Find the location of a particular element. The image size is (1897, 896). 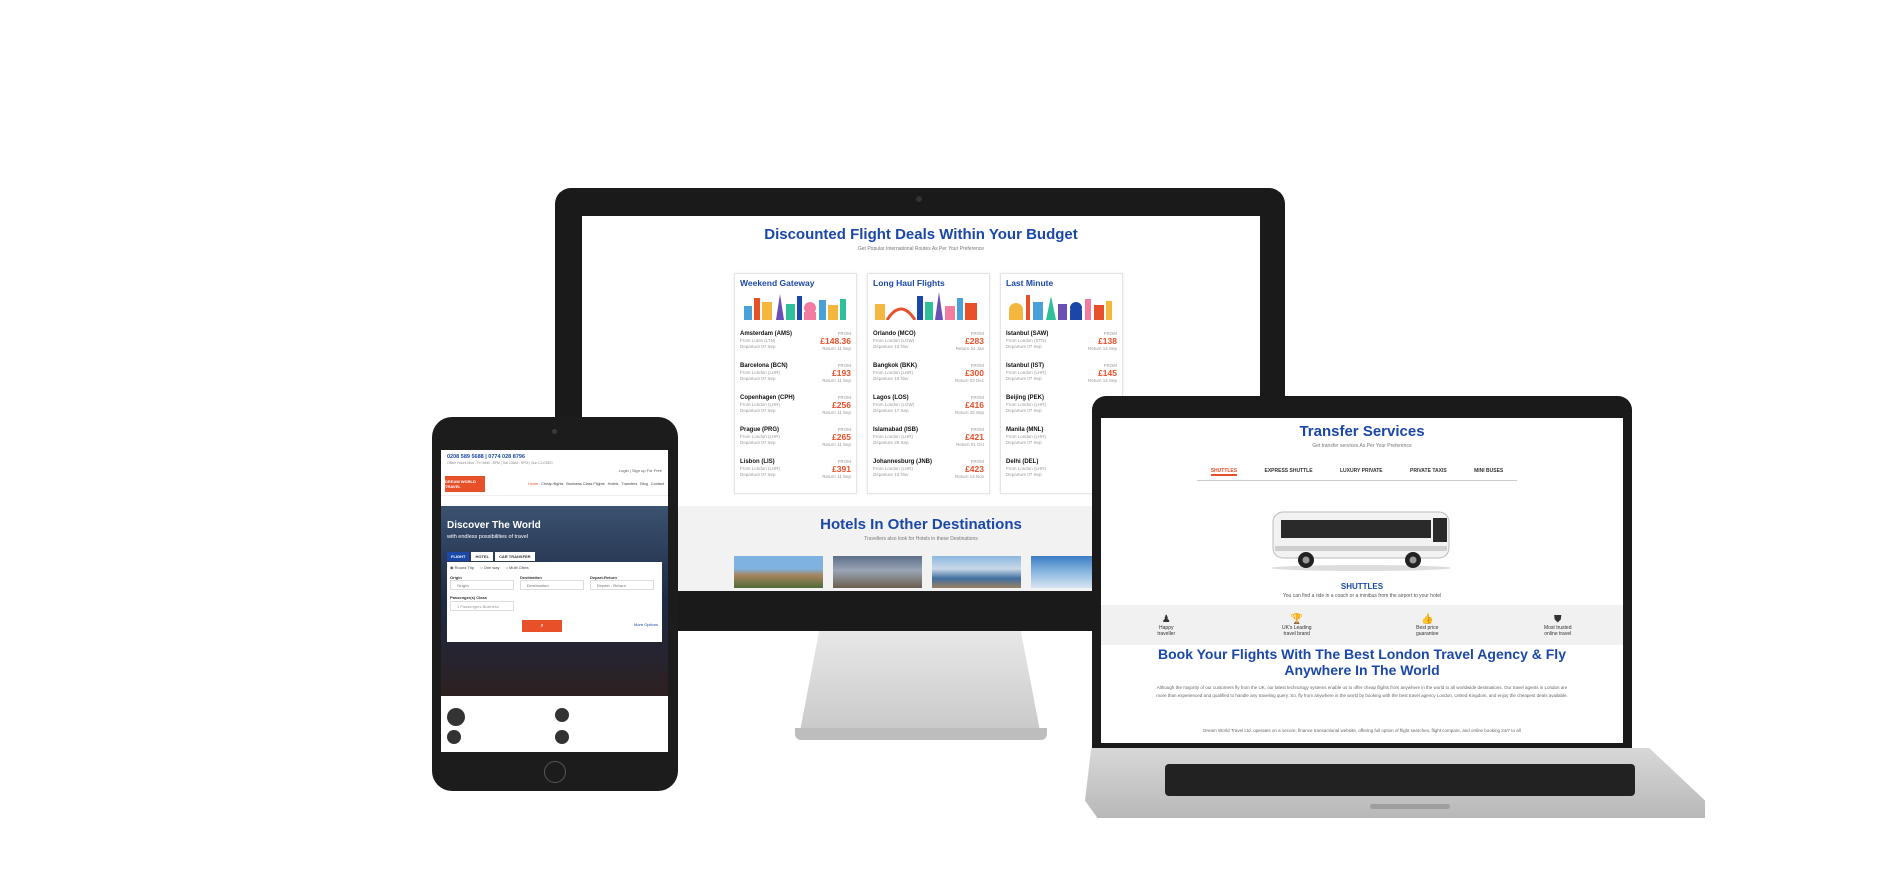

camera is located at coordinates (554, 431).